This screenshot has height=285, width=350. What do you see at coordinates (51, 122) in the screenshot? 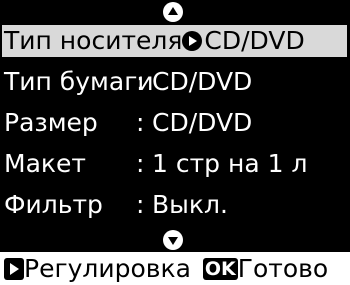
I see `menu-item-label: Размер` at bounding box center [51, 122].